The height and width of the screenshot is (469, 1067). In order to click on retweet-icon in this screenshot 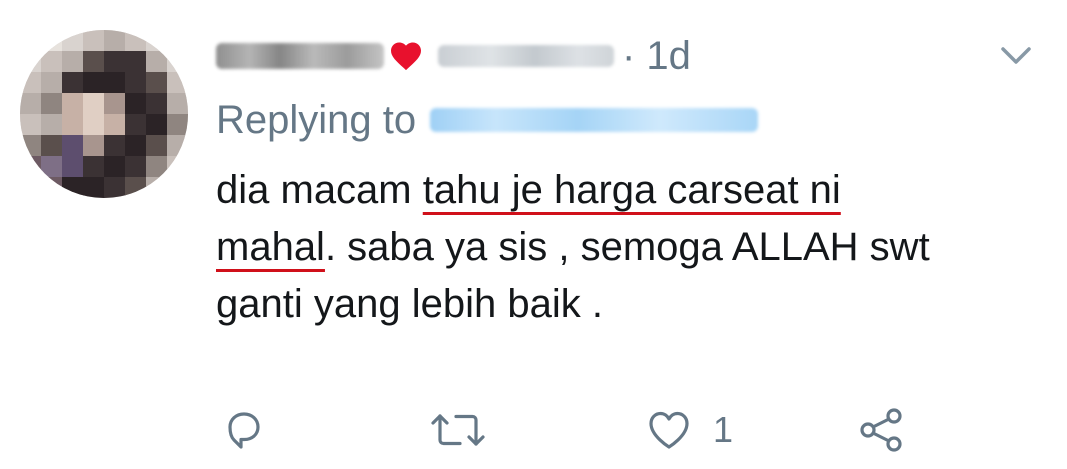, I will do `click(458, 430)`.